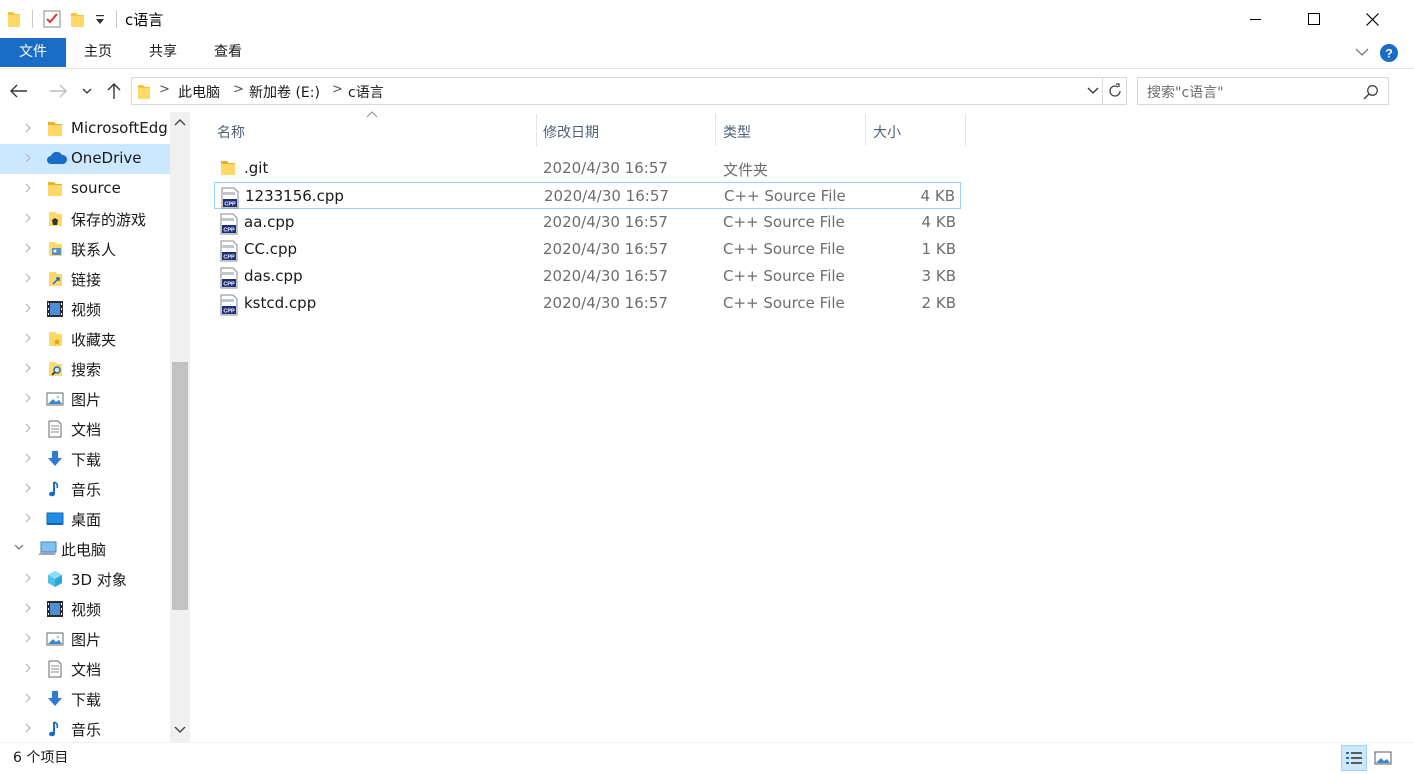 This screenshot has height=774, width=1414. Describe the element at coordinates (56, 189) in the screenshot. I see `folder-icon` at that location.